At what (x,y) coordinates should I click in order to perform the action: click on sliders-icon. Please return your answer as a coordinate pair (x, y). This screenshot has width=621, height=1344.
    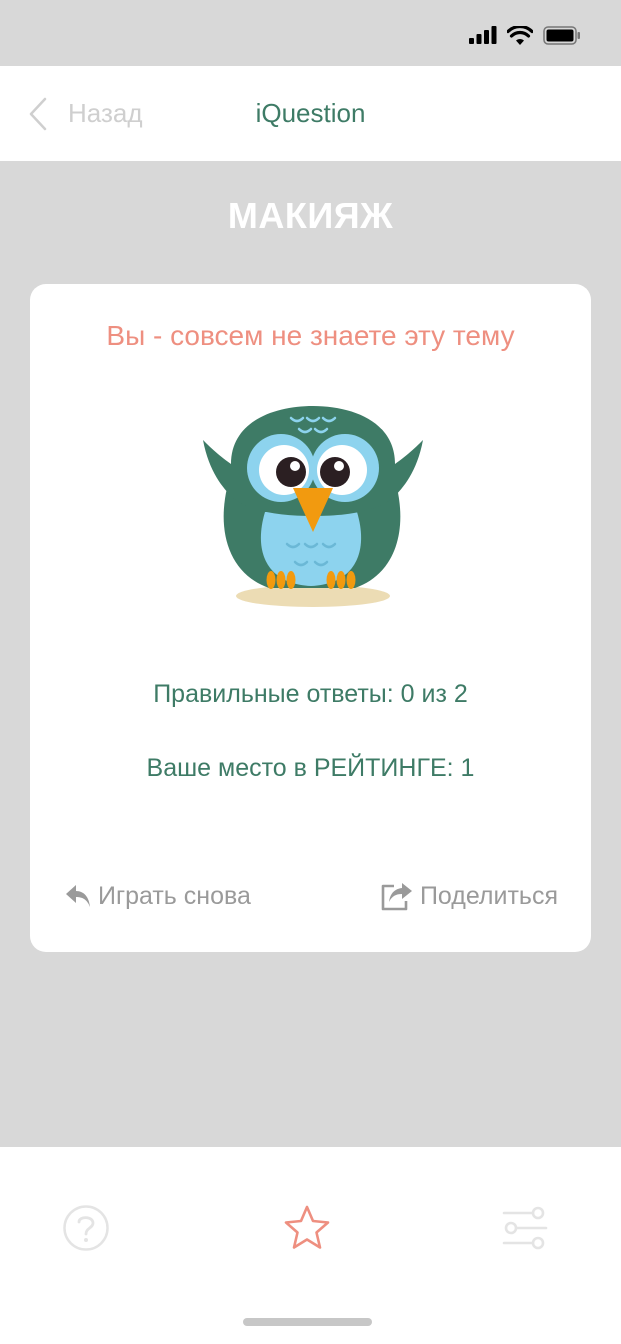
    Looking at the image, I should click on (525, 1228).